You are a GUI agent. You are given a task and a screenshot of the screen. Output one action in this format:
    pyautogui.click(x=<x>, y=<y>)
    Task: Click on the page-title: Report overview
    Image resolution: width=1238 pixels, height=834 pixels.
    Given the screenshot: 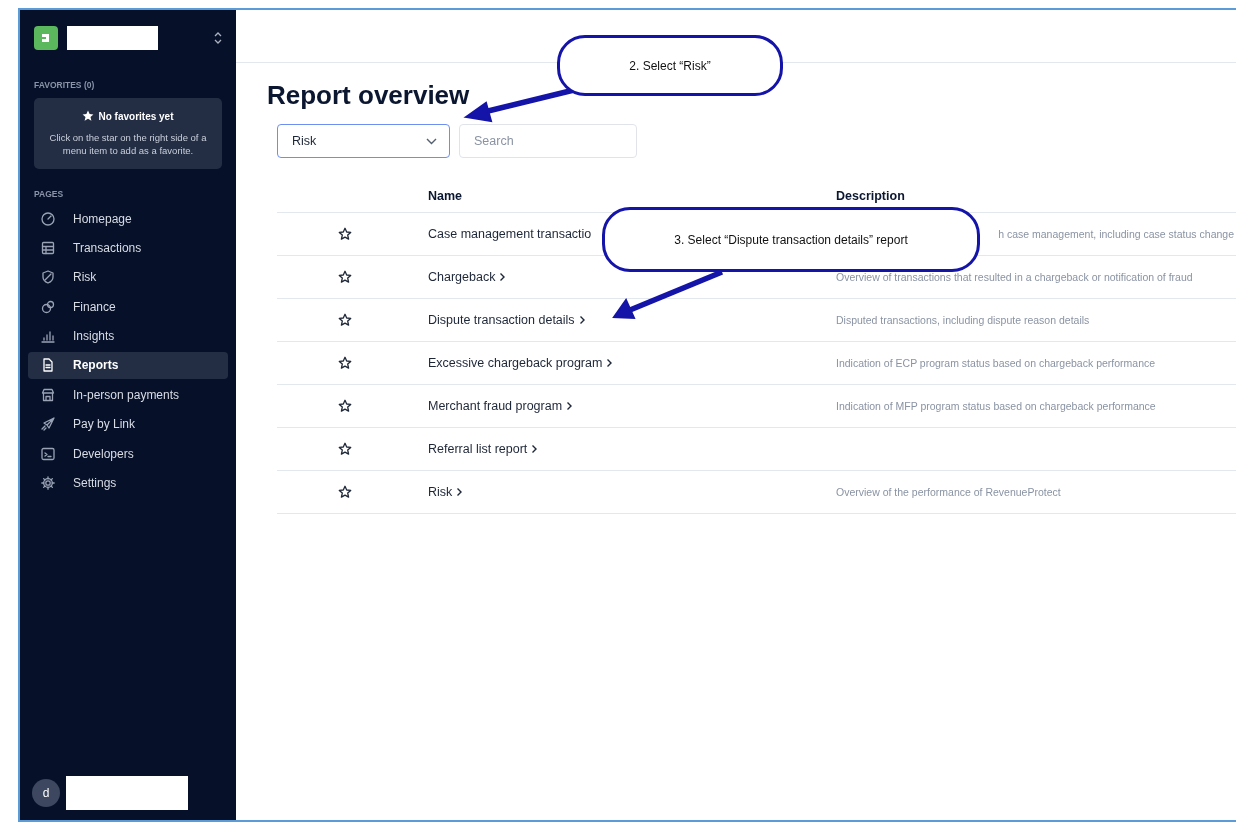 What is the action you would take?
    pyautogui.click(x=368, y=95)
    